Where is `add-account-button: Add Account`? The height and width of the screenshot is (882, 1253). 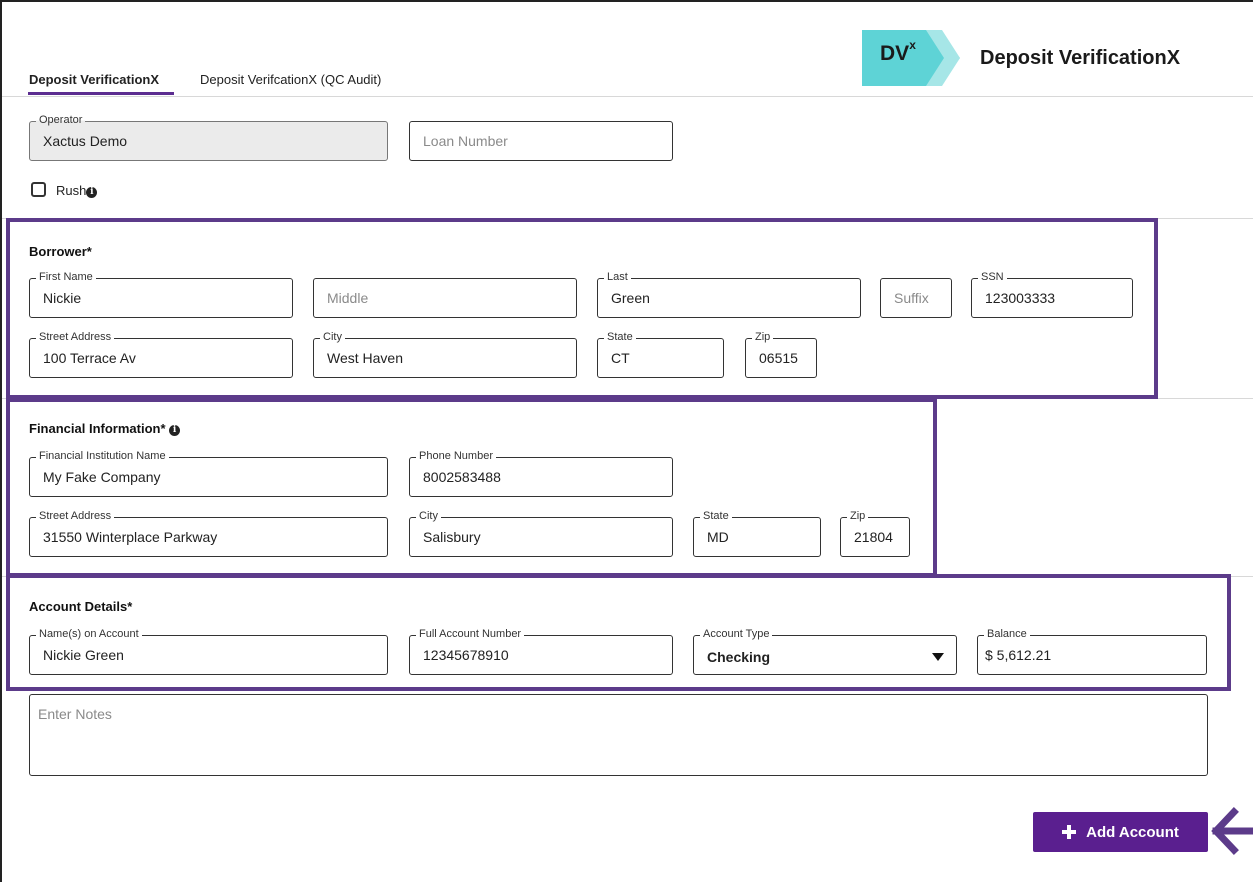
add-account-button: Add Account is located at coordinates (1120, 832).